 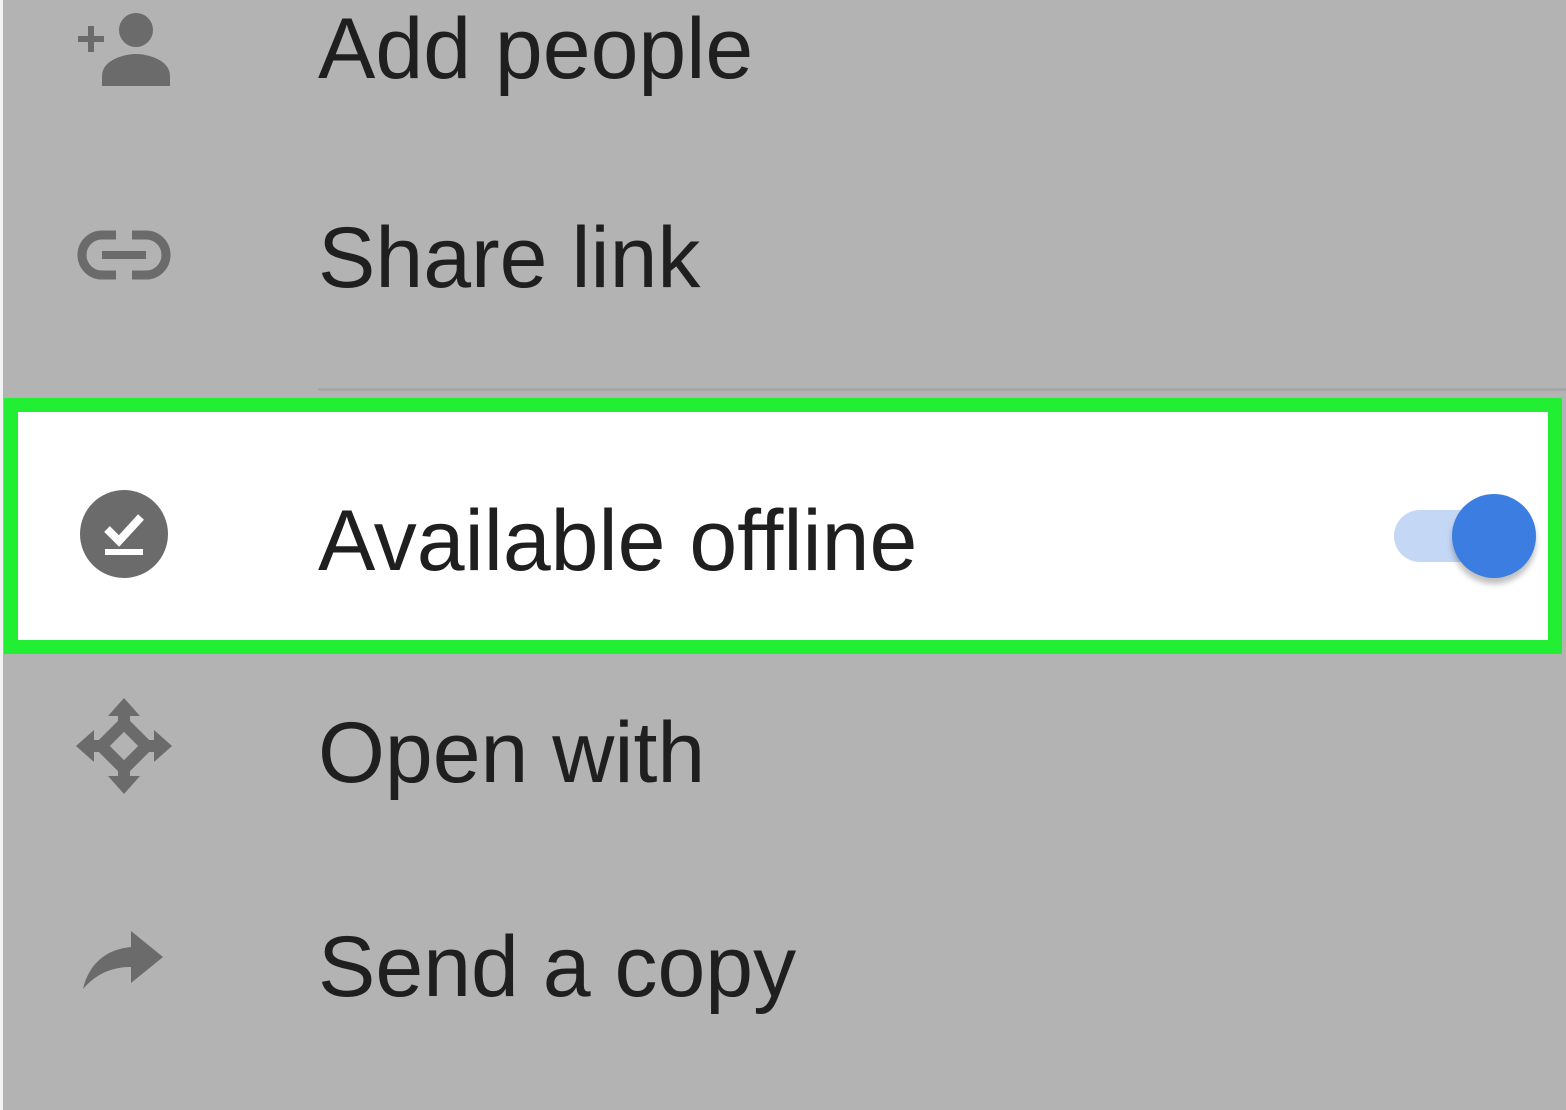 What do you see at coordinates (124, 746) in the screenshot?
I see `open-with-icon` at bounding box center [124, 746].